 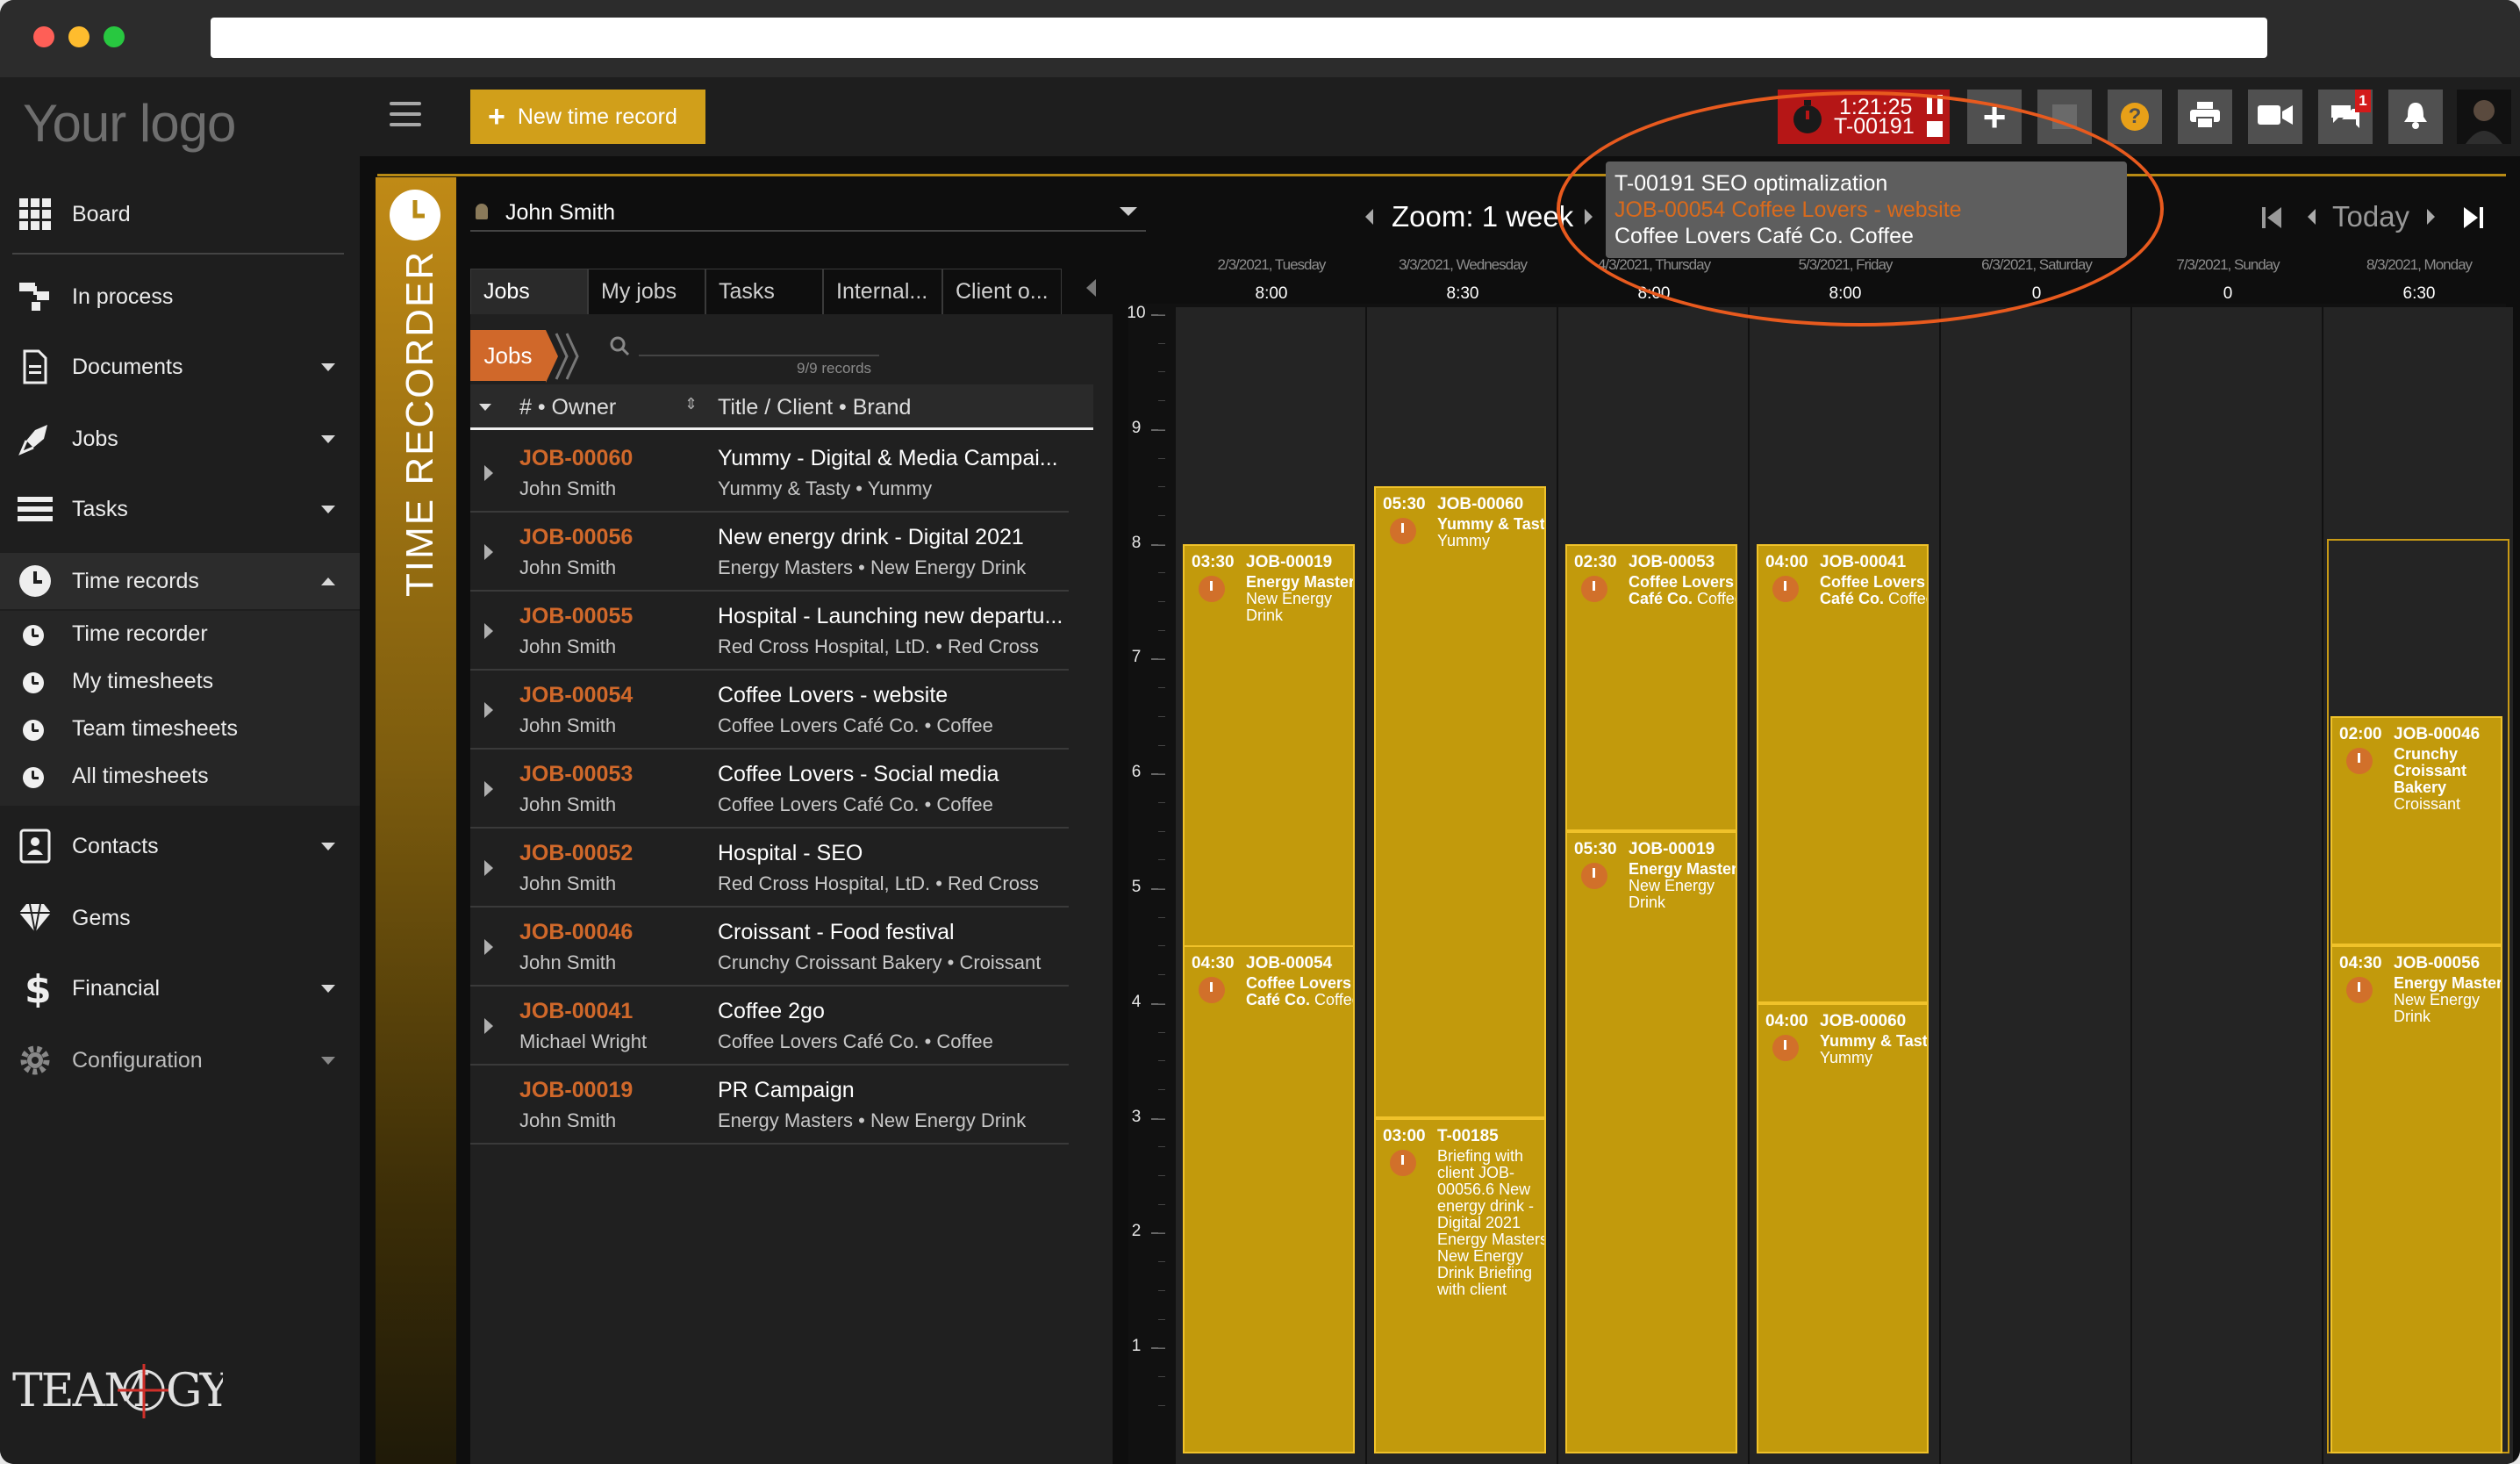 I want to click on video-button, so click(x=2275, y=117).